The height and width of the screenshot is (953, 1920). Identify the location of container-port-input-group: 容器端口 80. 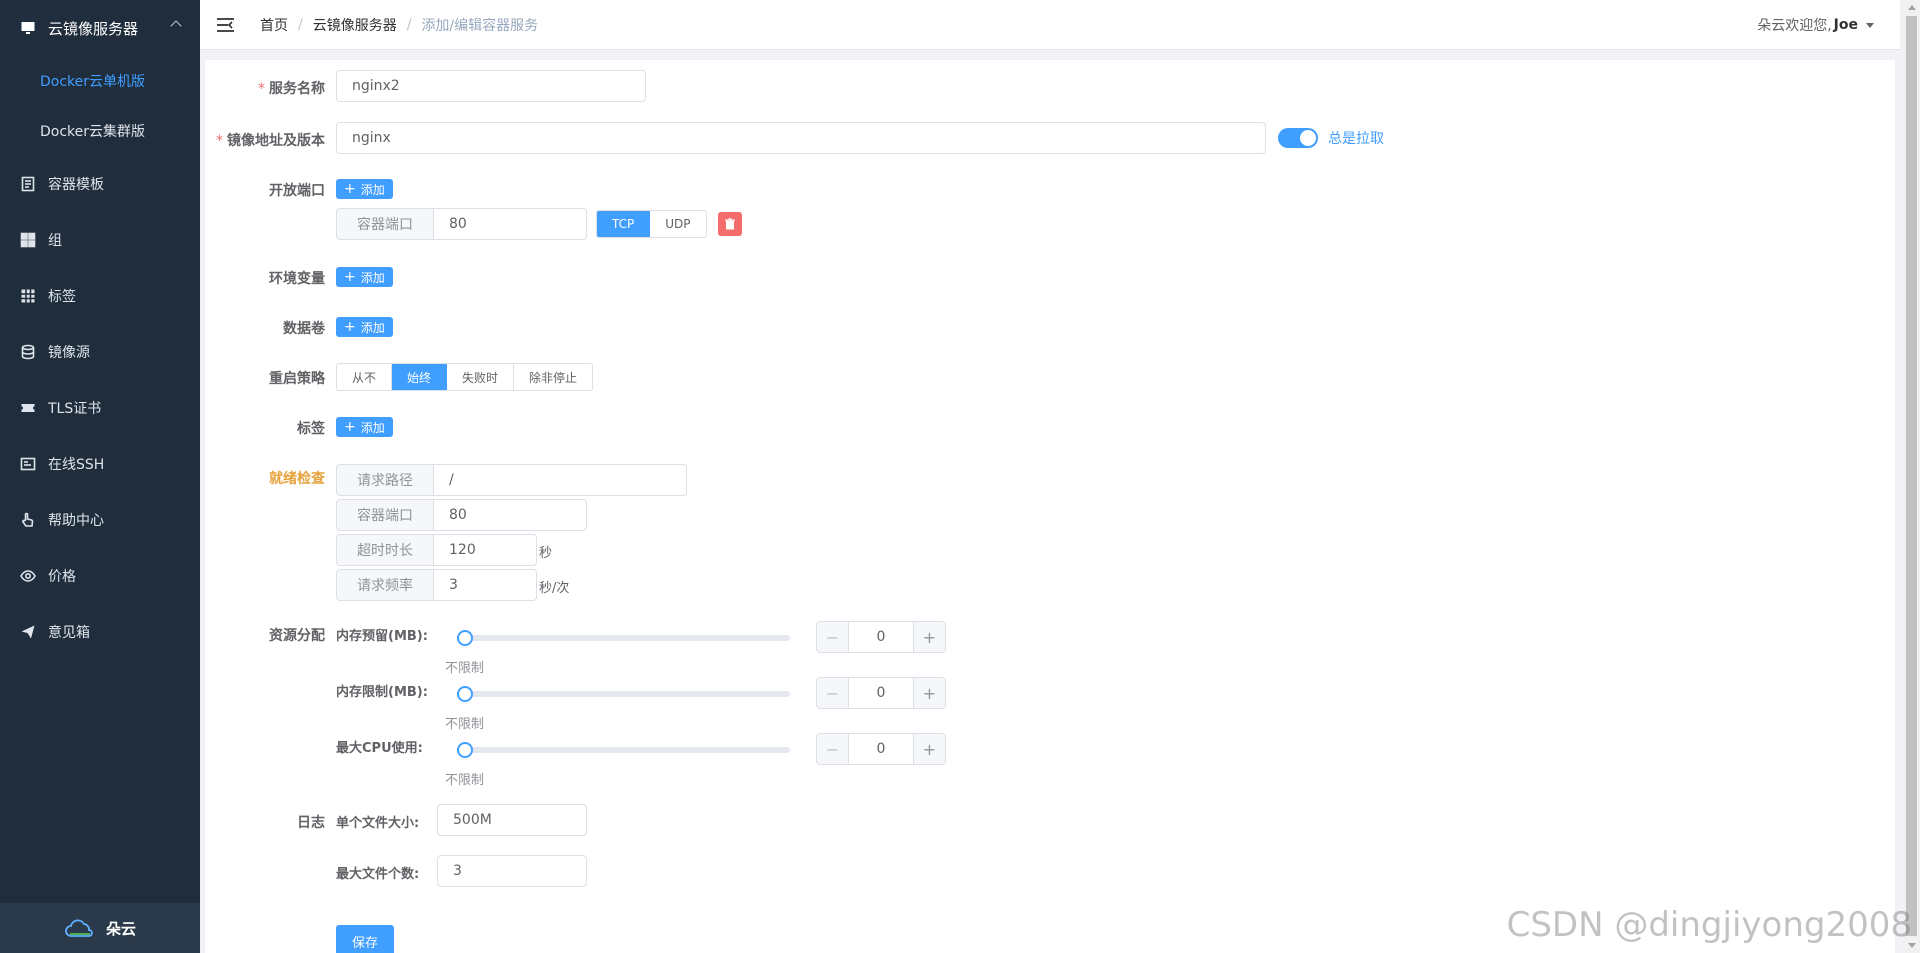
(461, 224).